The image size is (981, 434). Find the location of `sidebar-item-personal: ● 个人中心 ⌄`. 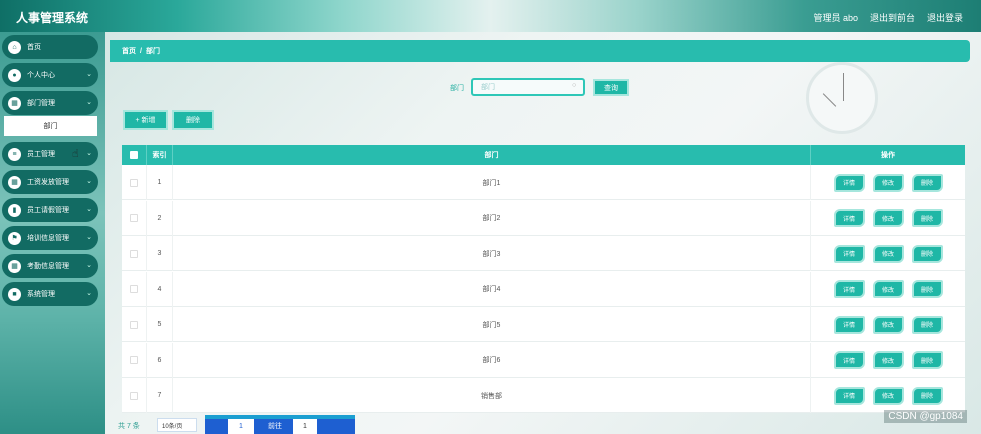

sidebar-item-personal: ● 个人中心 ⌄ is located at coordinates (50, 75).